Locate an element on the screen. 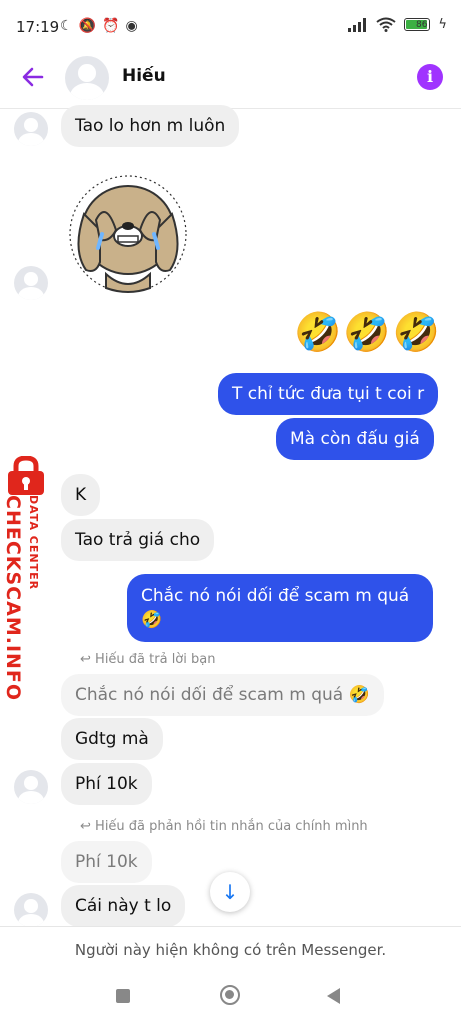 This screenshot has height=1024, width=461. status-right-icons: 86 ϟ is located at coordinates (397, 24).